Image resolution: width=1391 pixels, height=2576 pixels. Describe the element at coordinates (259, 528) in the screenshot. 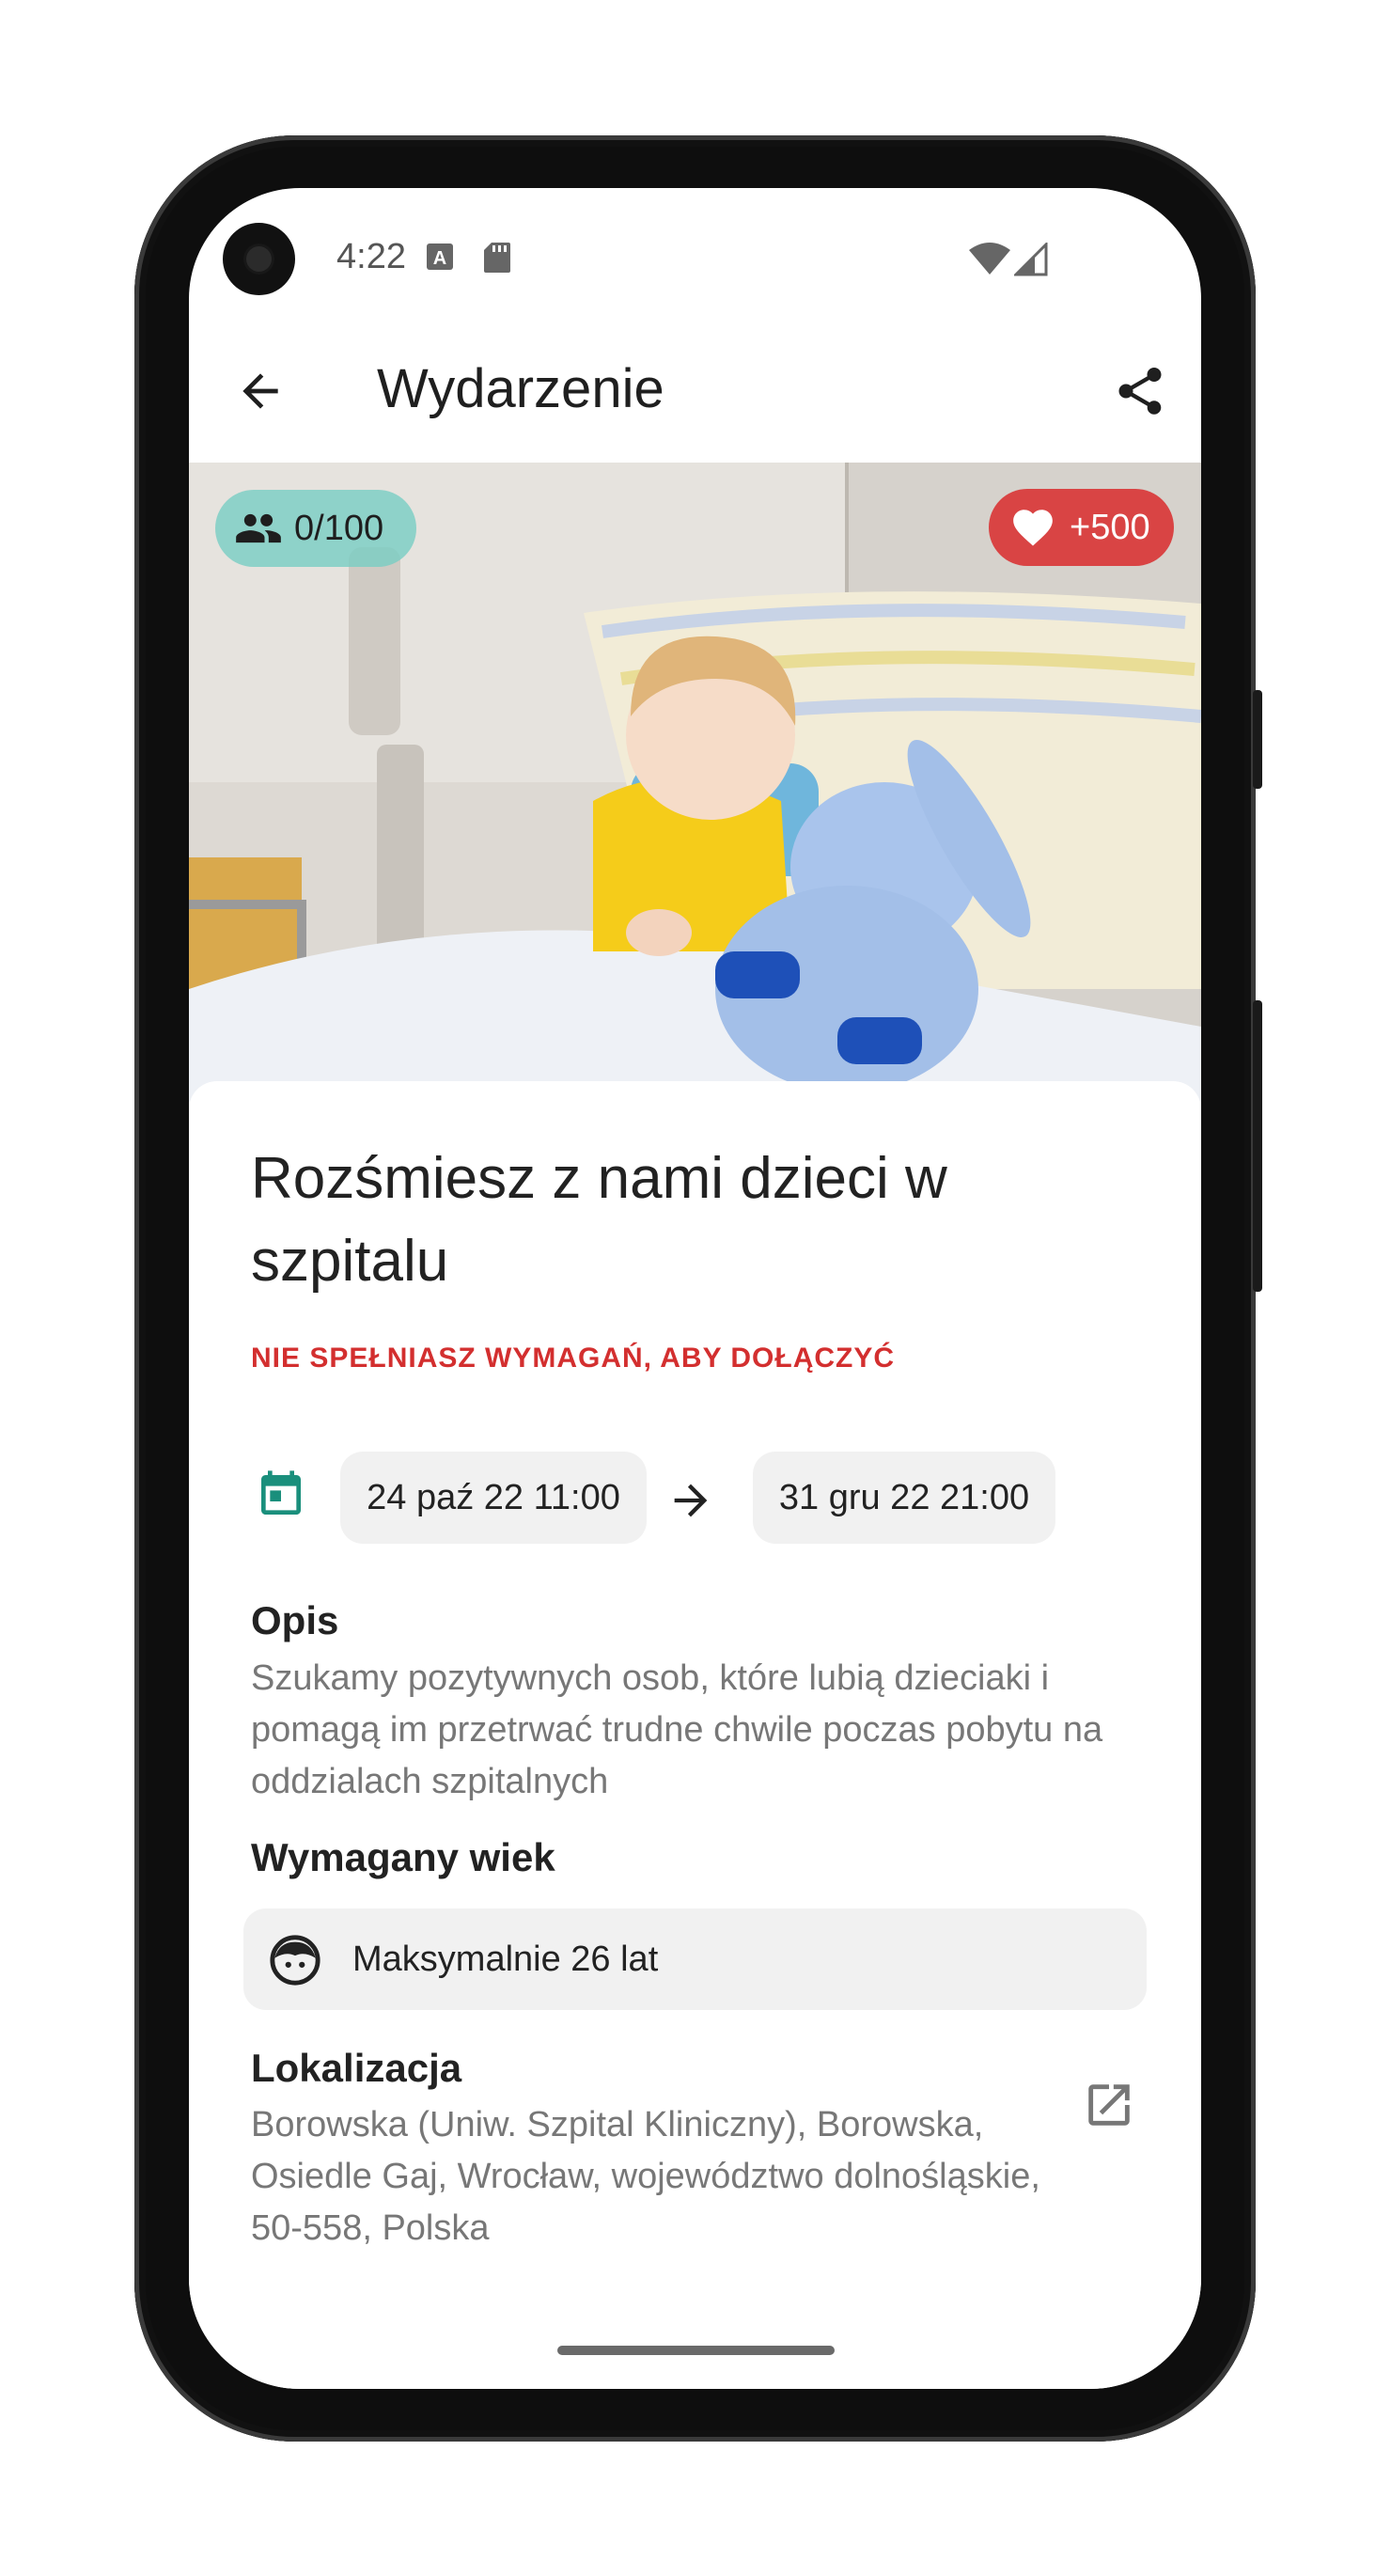

I see `people-icon` at that location.